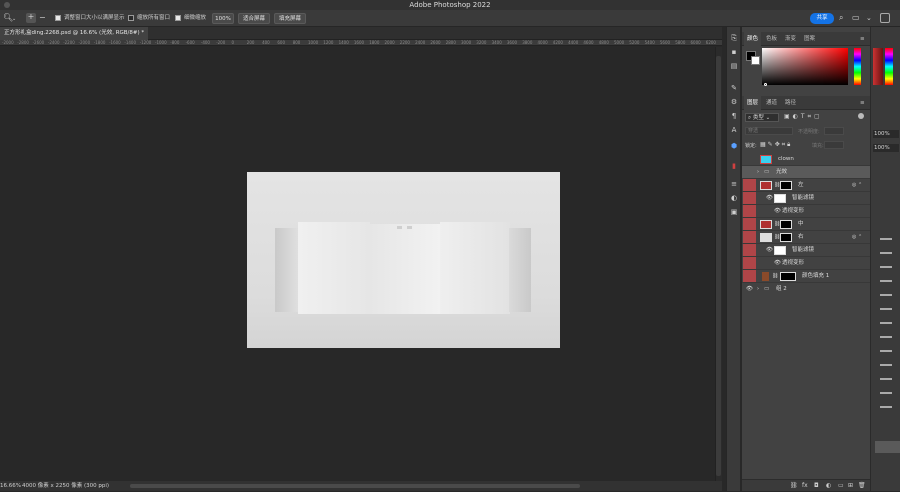 The height and width of the screenshot is (492, 900). What do you see at coordinates (8, 42) in the screenshot?
I see `ruler-tick-label: -2000` at bounding box center [8, 42].